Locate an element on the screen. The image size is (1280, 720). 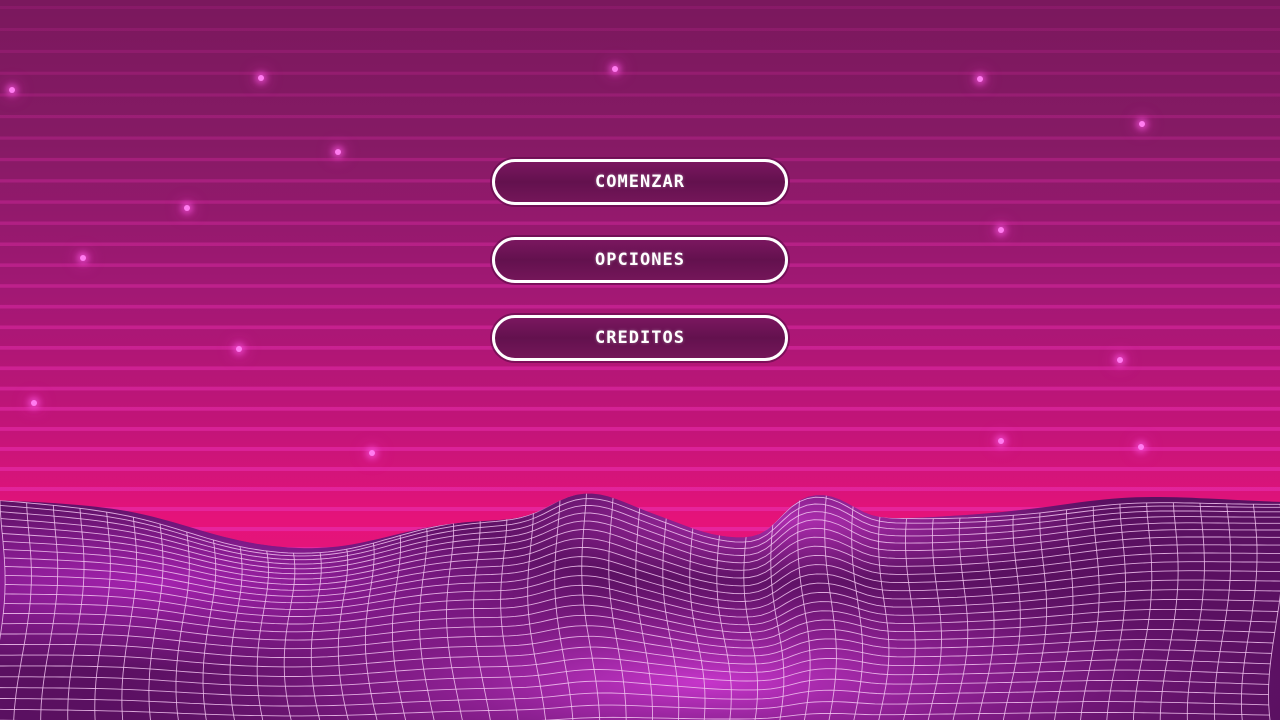
credits-button: CREDITOS is located at coordinates (640, 338).